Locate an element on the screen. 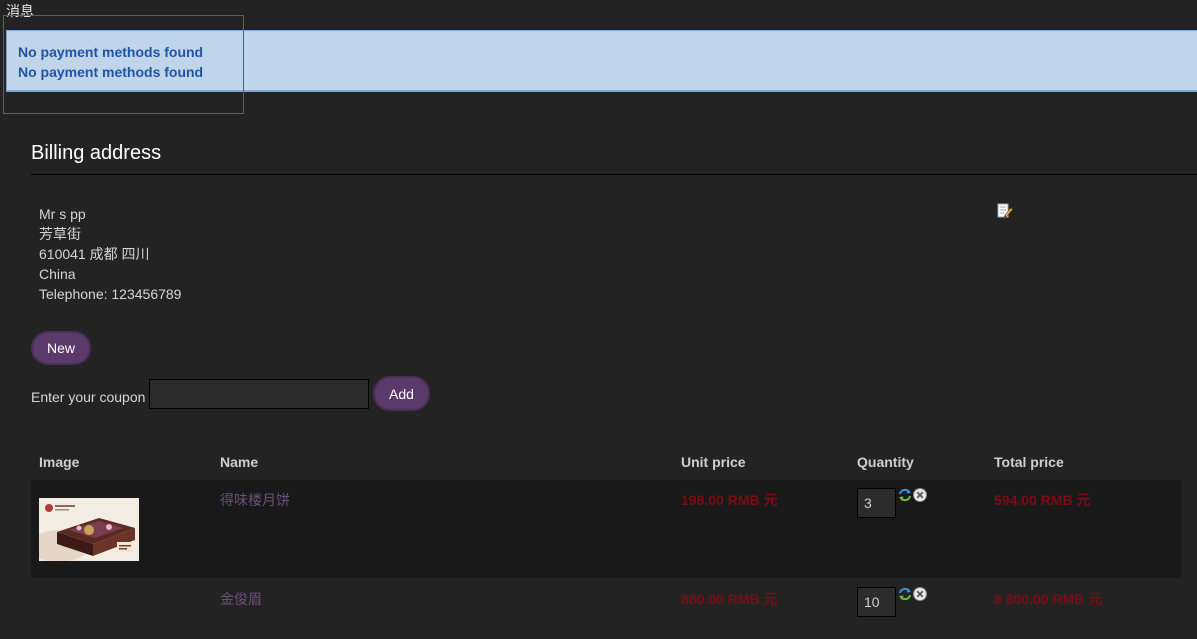 The width and height of the screenshot is (1197, 639). address-line: 芳草街 is located at coordinates (60, 234).